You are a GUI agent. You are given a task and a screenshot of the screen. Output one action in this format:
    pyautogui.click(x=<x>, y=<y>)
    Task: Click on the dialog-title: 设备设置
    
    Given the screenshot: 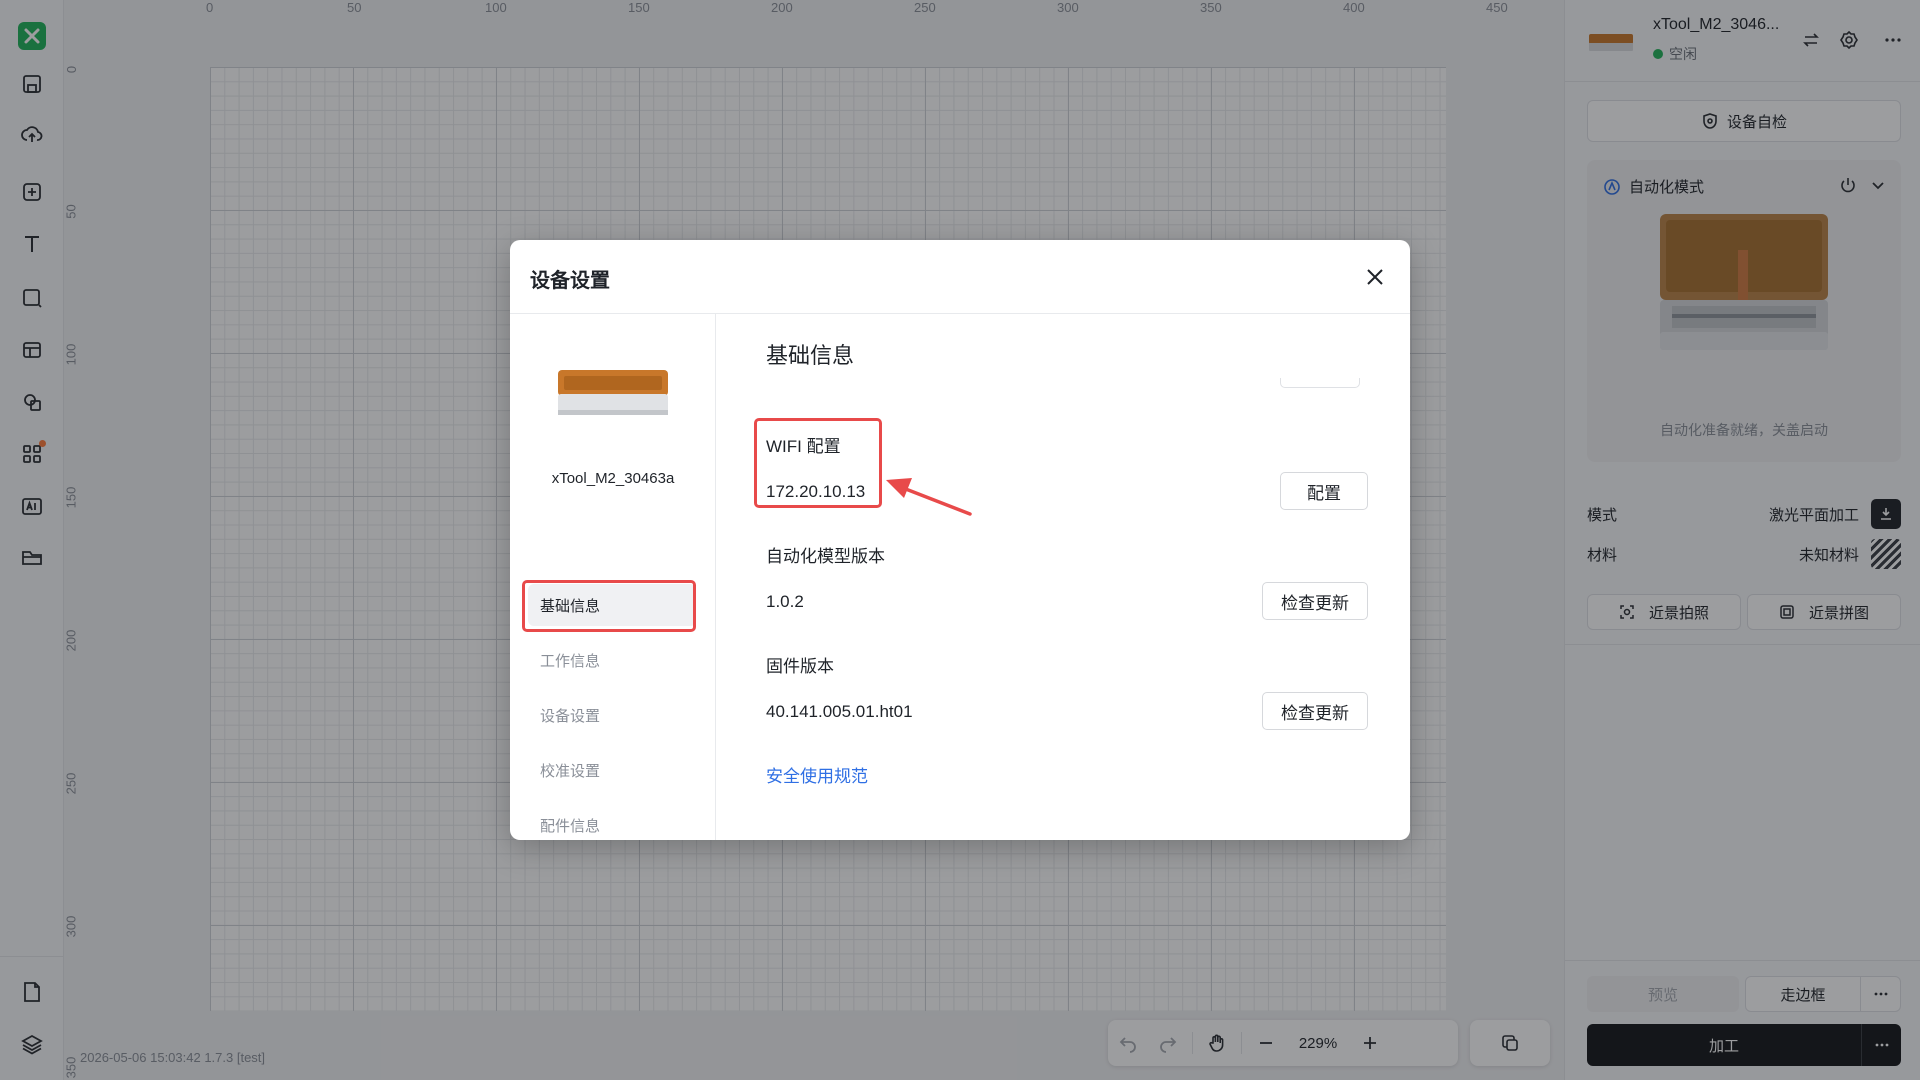 What is the action you would take?
    pyautogui.click(x=570, y=281)
    